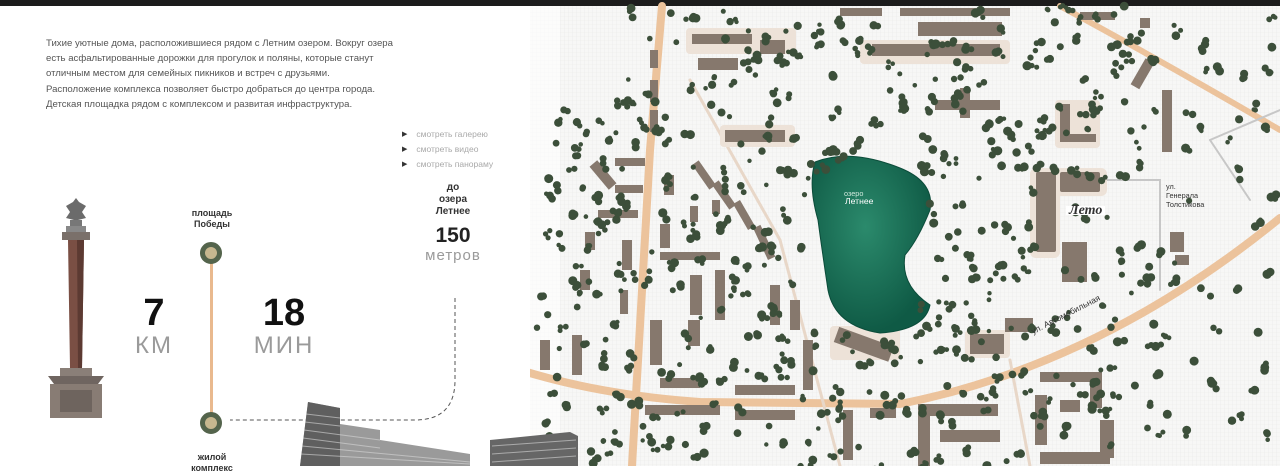  I want to click on complex-logo: Лето, so click(1085, 210).